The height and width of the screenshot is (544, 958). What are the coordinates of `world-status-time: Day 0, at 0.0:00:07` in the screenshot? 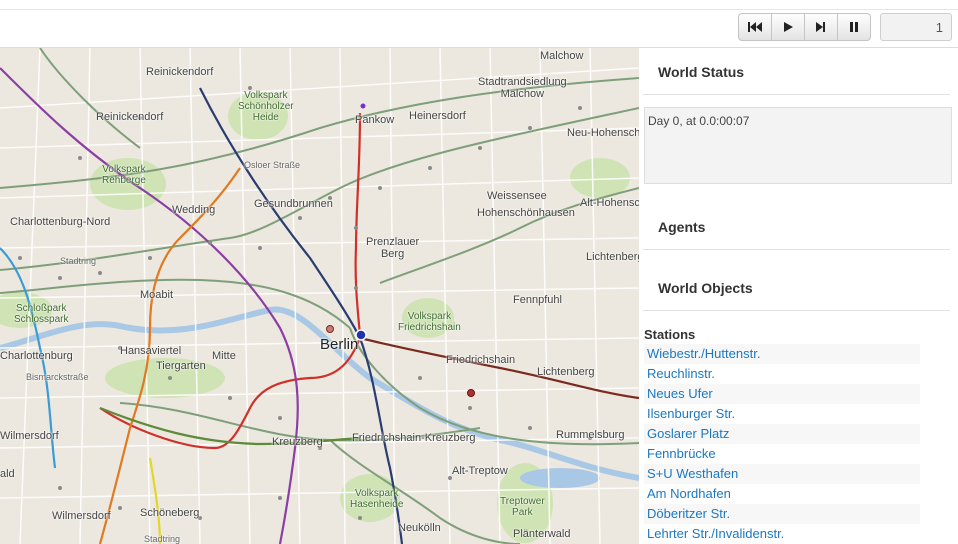 It's located at (699, 121).